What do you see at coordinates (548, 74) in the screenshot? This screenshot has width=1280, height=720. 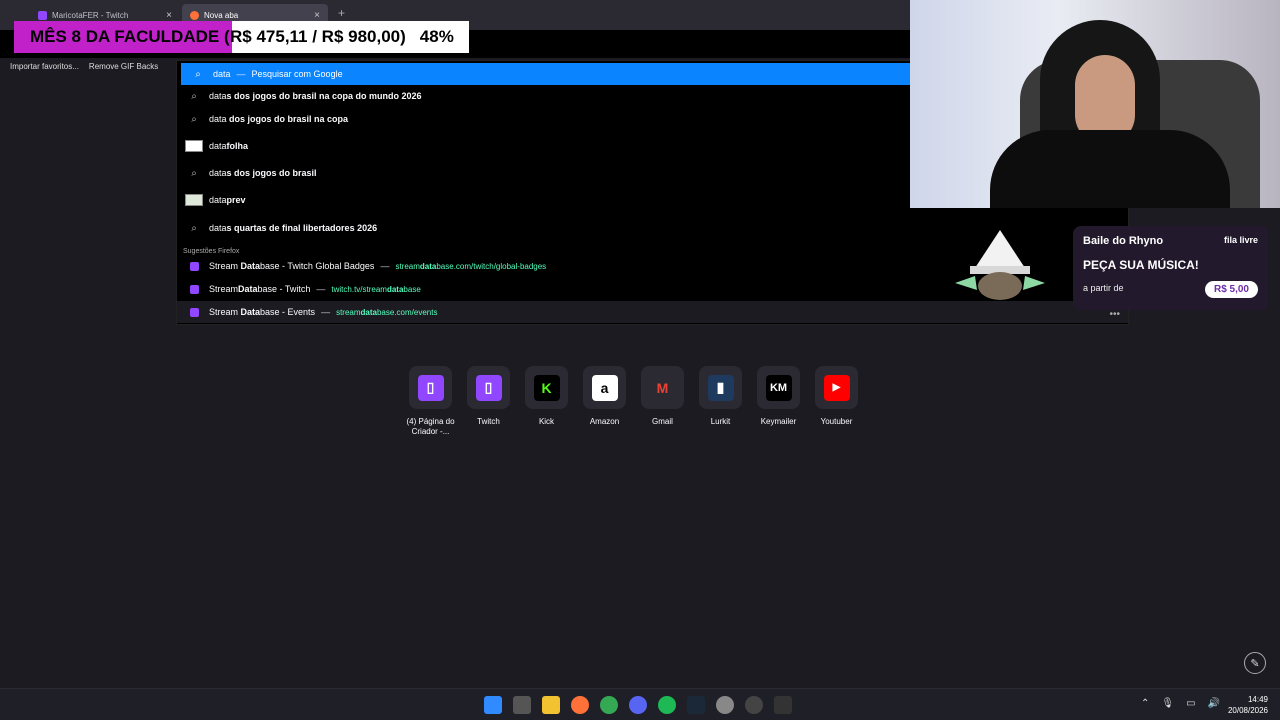 I see `suggestion-search-google: ⌕ data — Pesquisar com Google` at bounding box center [548, 74].